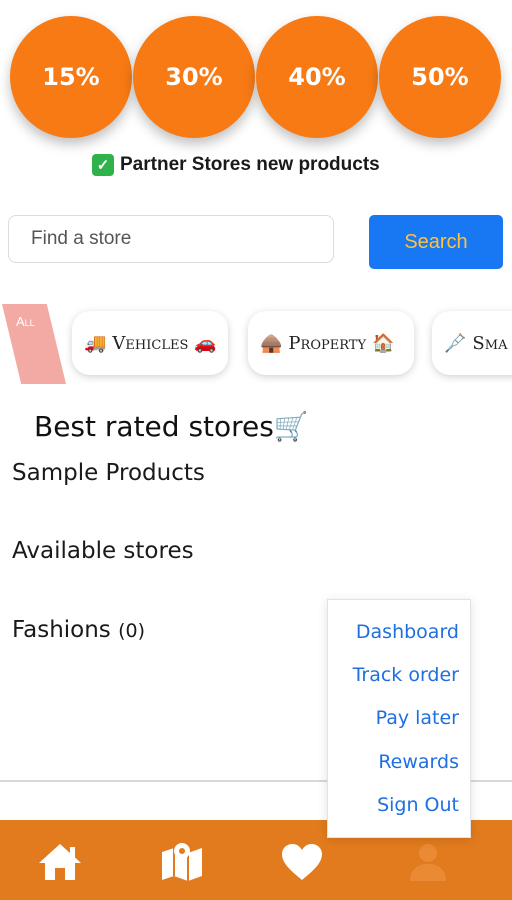 Image resolution: width=512 pixels, height=900 pixels. What do you see at coordinates (250, 164) in the screenshot?
I see `partner-stores-label: Partner Stores new products` at bounding box center [250, 164].